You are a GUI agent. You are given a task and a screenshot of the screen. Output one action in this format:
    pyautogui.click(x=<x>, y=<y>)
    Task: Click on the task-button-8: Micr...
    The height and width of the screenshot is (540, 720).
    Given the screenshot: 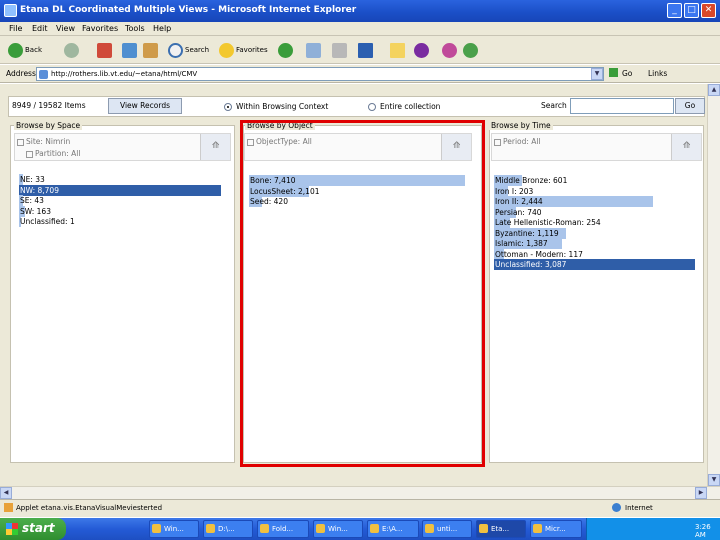 What is the action you would take?
    pyautogui.click(x=556, y=529)
    